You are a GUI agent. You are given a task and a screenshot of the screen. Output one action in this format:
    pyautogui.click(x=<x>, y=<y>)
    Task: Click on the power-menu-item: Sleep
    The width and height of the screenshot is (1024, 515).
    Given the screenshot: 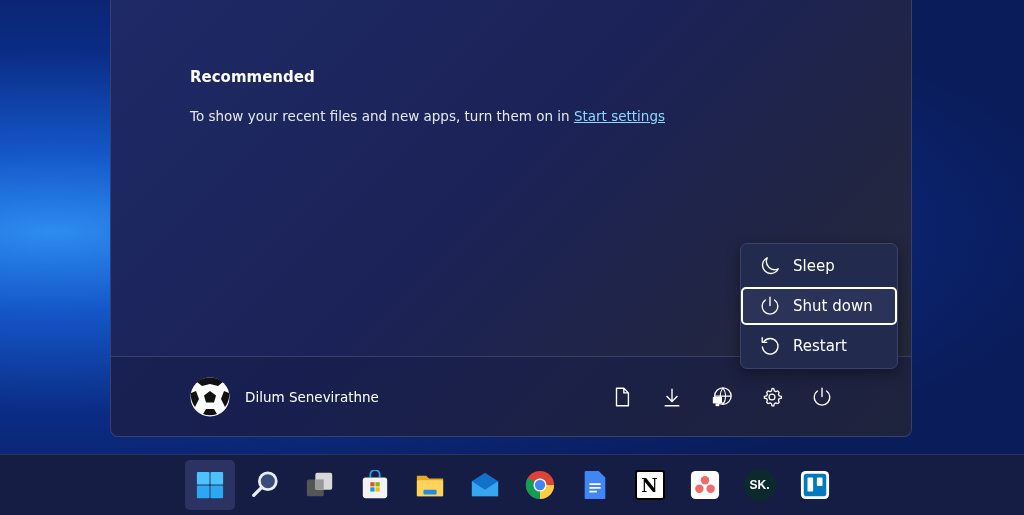 What is the action you would take?
    pyautogui.click(x=819, y=266)
    